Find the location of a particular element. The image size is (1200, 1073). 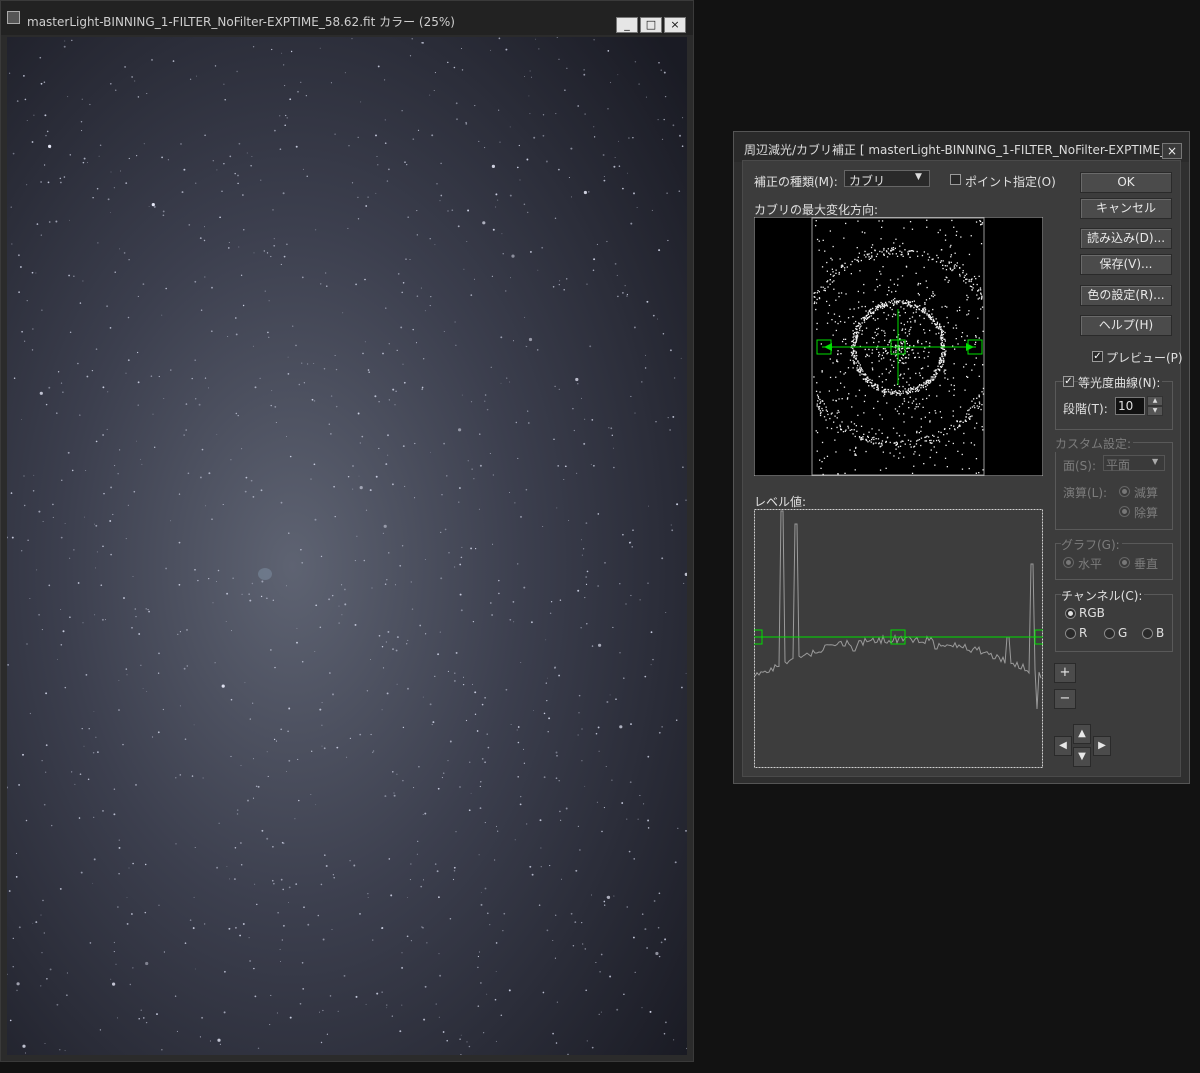

level-graph is located at coordinates (898, 638).